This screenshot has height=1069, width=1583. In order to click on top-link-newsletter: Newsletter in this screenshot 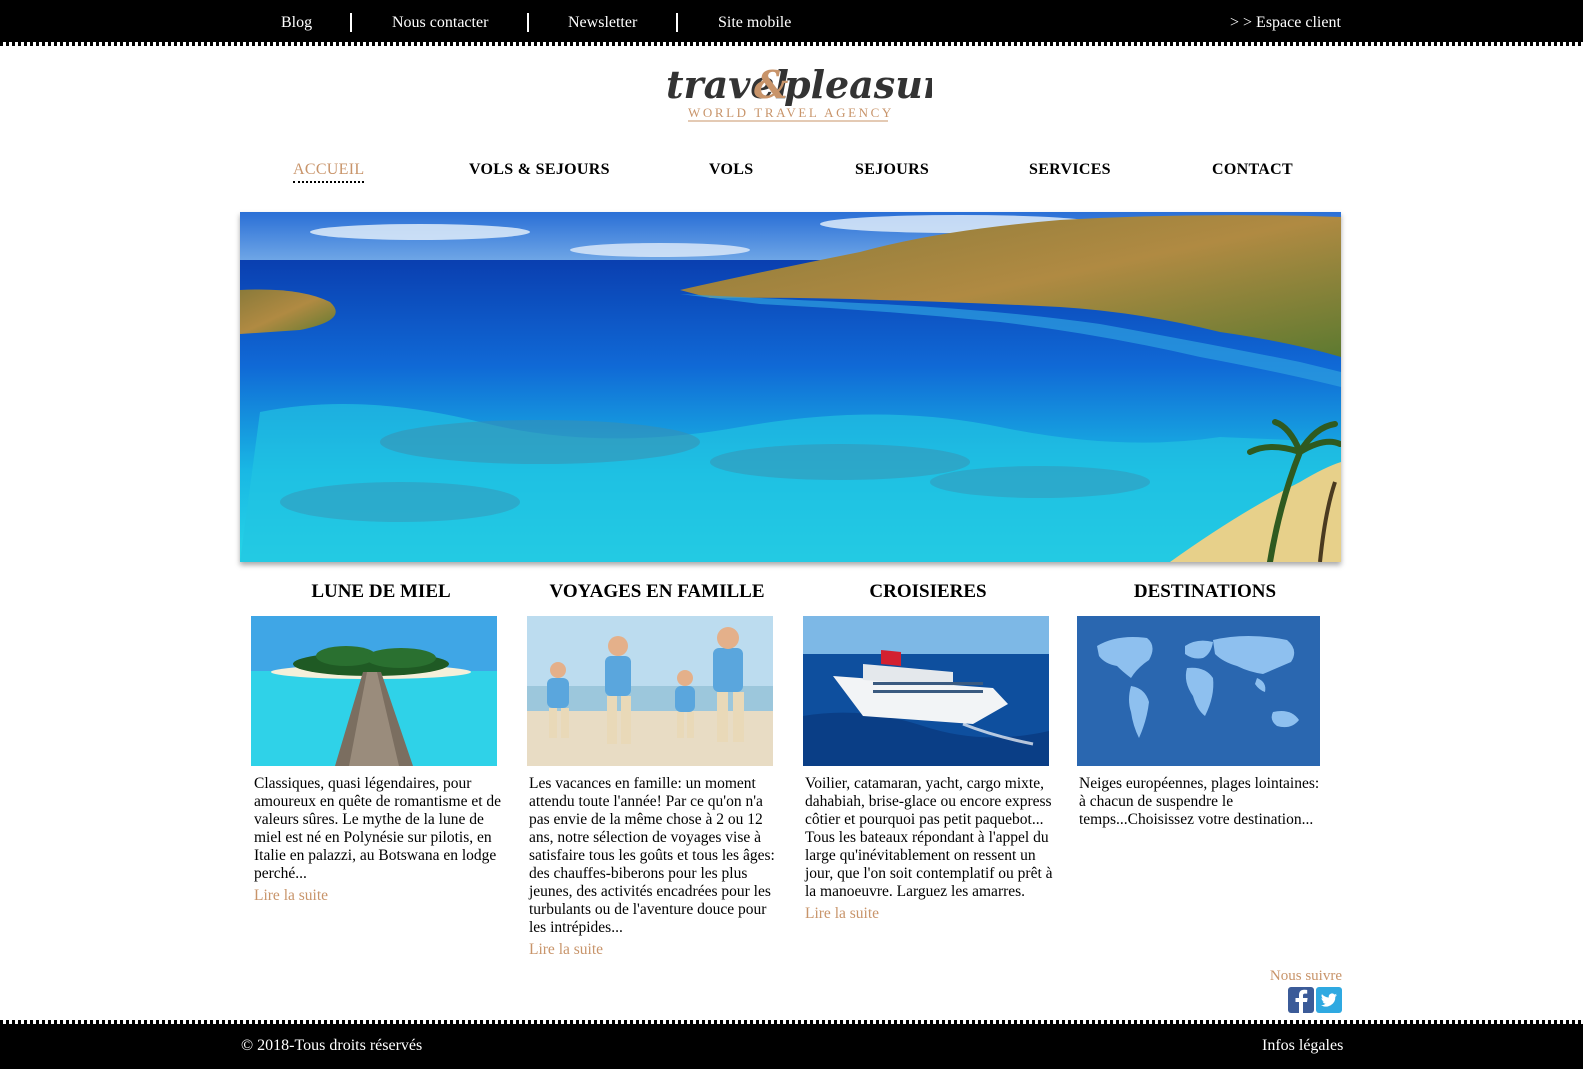, I will do `click(602, 23)`.